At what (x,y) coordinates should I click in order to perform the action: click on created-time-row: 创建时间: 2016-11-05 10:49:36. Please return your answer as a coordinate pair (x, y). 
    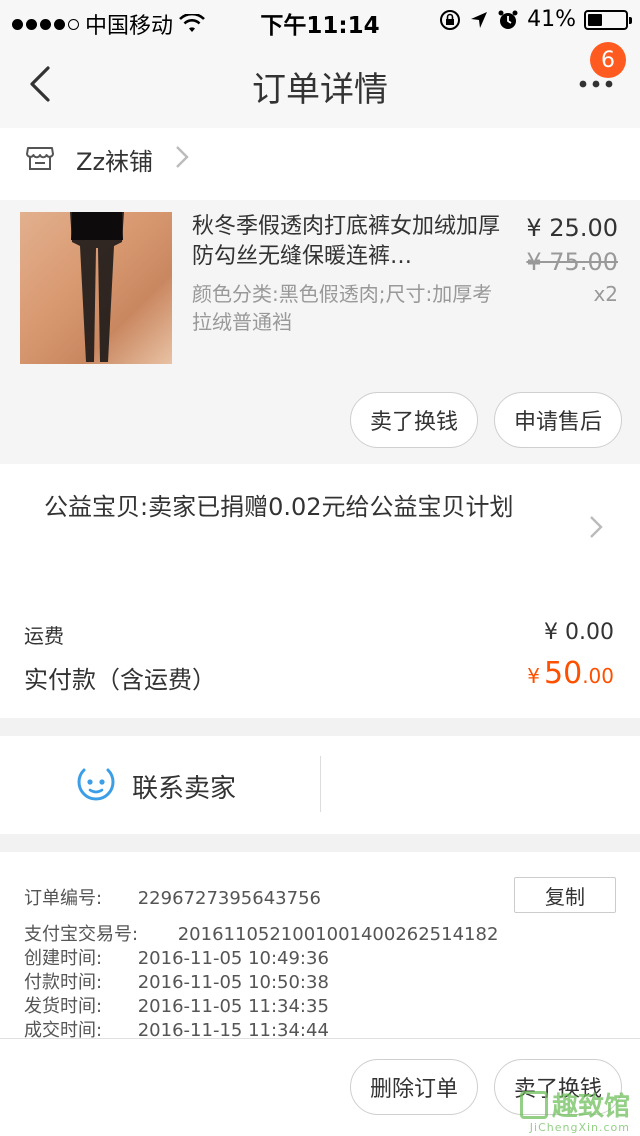
    Looking at the image, I should click on (176, 957).